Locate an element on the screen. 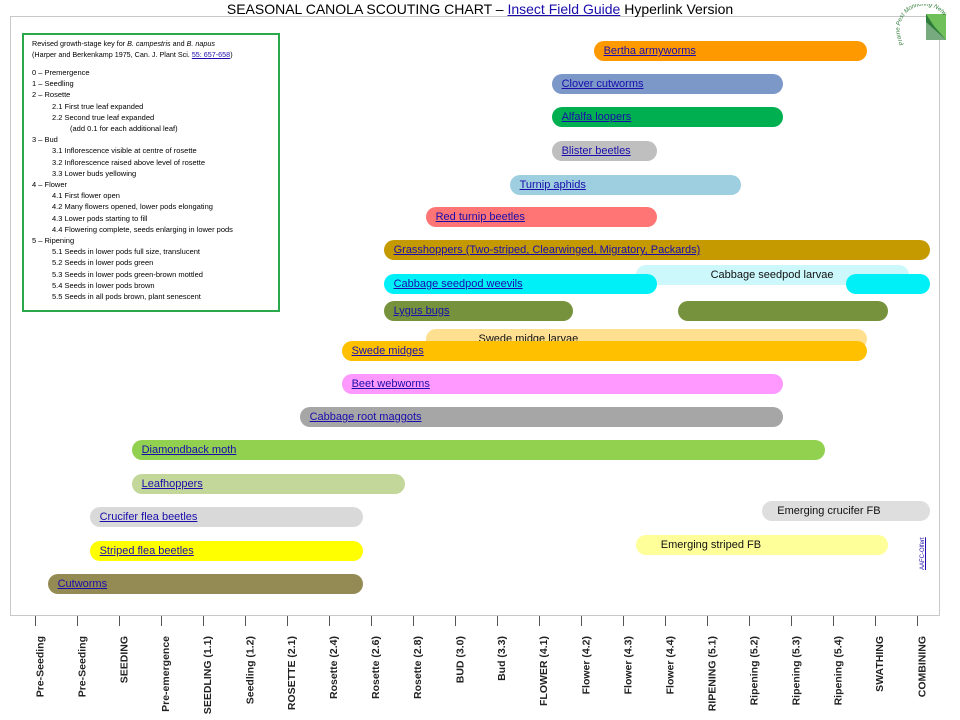  axis-tick-label: Ripening (5.4) is located at coordinates (838, 671).